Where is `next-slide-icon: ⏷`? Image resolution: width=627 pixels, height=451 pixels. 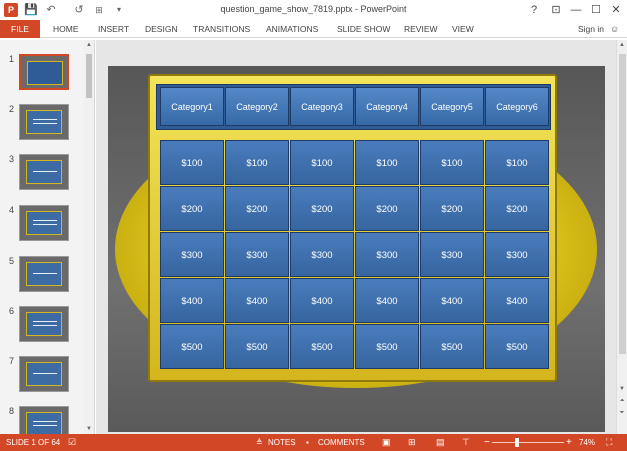 next-slide-icon: ⏷ is located at coordinates (622, 413).